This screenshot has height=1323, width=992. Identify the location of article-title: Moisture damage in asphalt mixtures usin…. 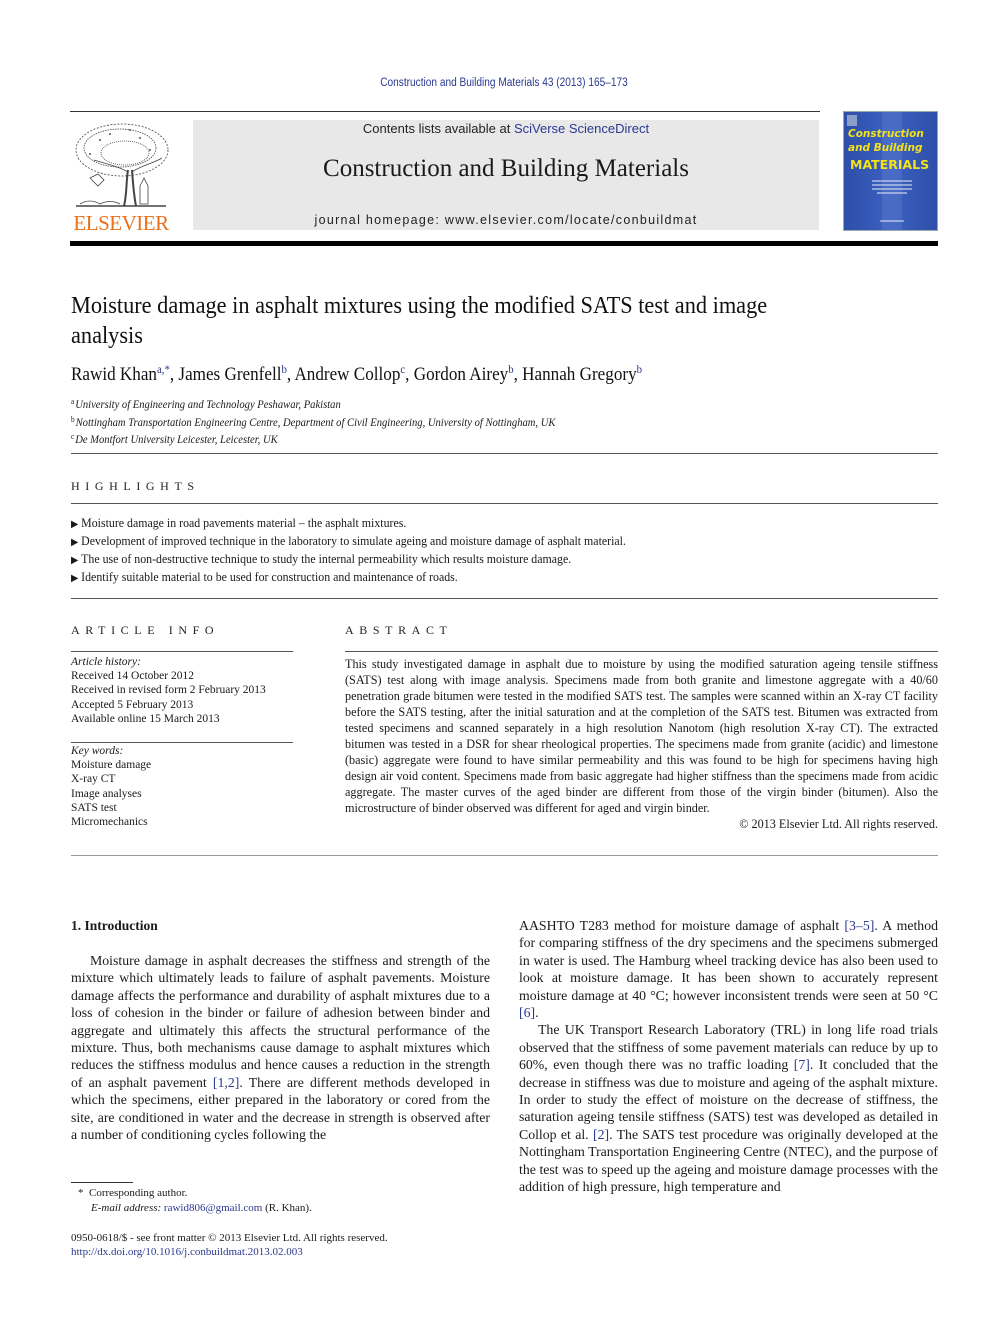
(419, 321).